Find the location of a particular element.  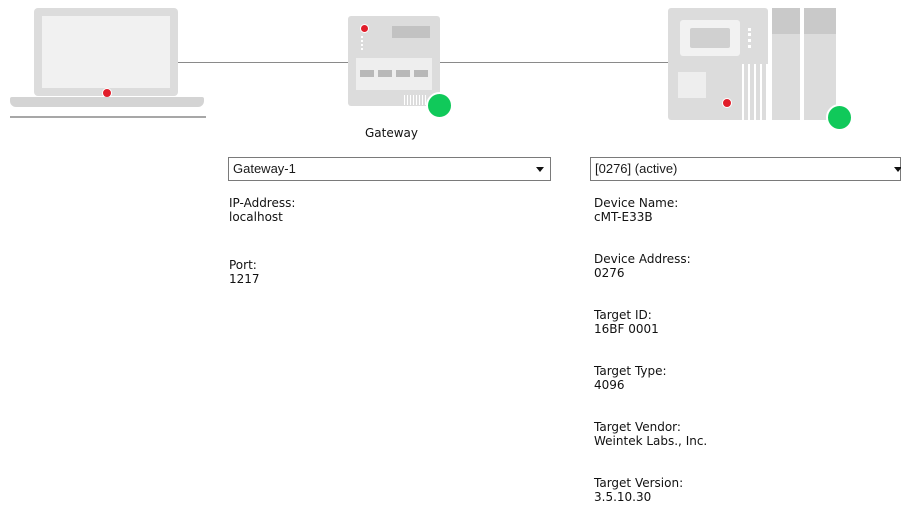

gateway-led-icon is located at coordinates (364, 28).